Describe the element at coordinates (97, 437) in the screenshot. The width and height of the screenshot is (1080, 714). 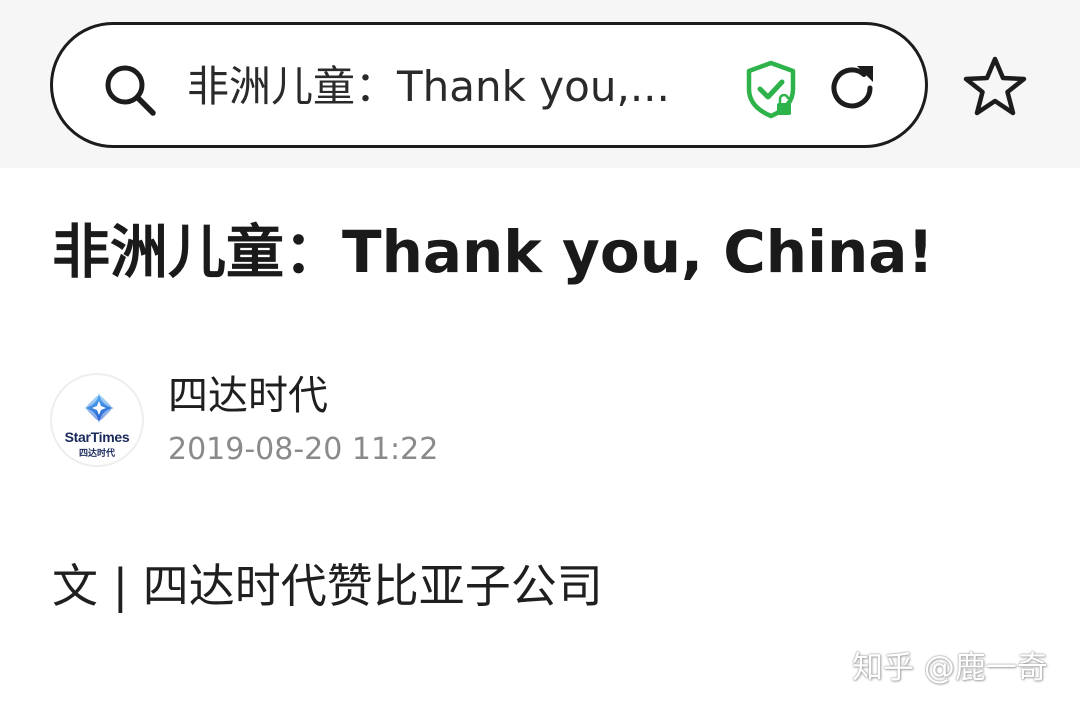
I see `avatar-brand-text: StarTimes` at that location.